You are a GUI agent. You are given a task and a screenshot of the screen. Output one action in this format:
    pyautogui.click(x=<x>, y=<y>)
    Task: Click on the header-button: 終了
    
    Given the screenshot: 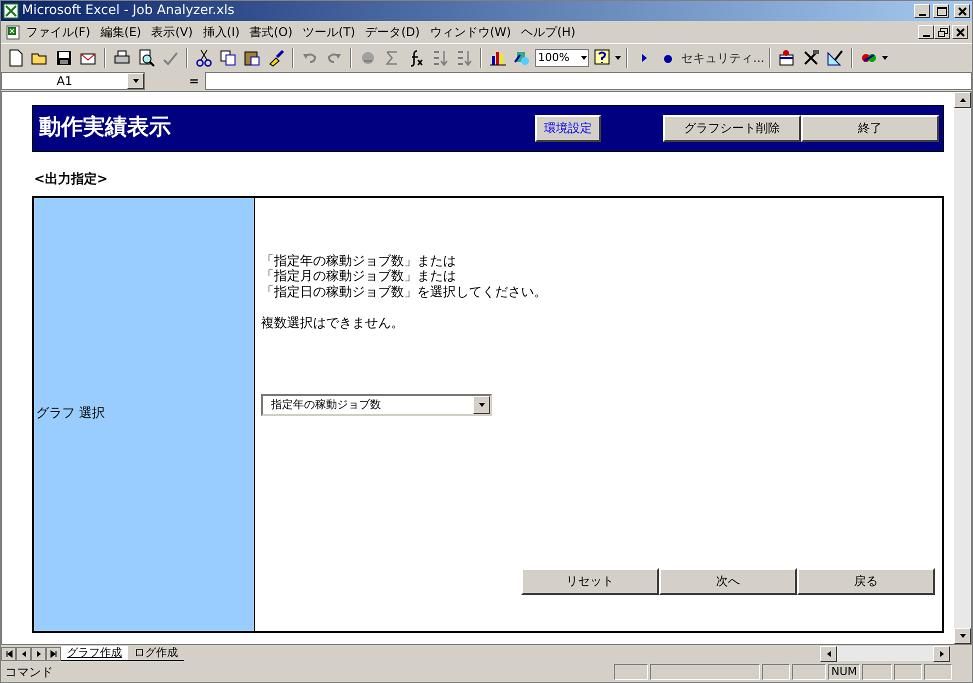 What is the action you would take?
    pyautogui.click(x=870, y=128)
    